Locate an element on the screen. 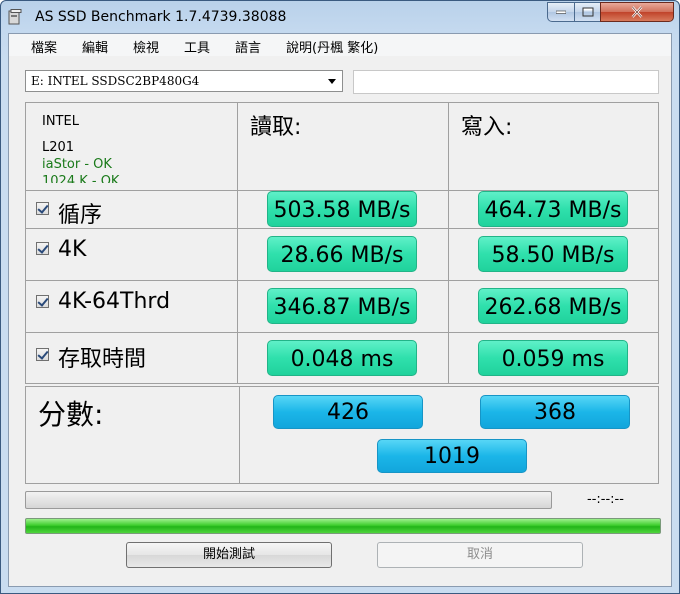 The image size is (680, 594). menu-tools: 工具 is located at coordinates (197, 46).